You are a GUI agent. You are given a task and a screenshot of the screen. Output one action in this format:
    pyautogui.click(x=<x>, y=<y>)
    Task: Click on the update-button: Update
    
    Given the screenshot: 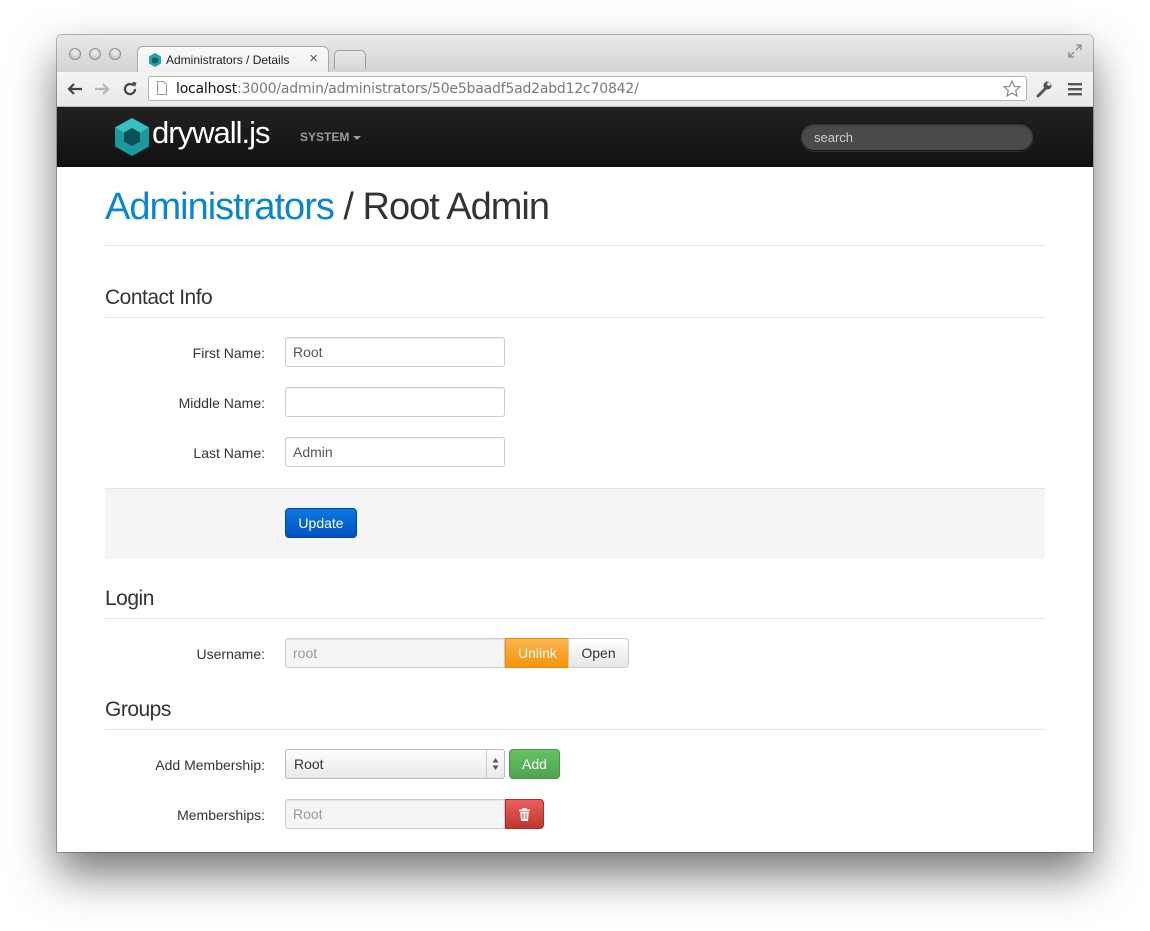 What is the action you would take?
    pyautogui.click(x=321, y=523)
    